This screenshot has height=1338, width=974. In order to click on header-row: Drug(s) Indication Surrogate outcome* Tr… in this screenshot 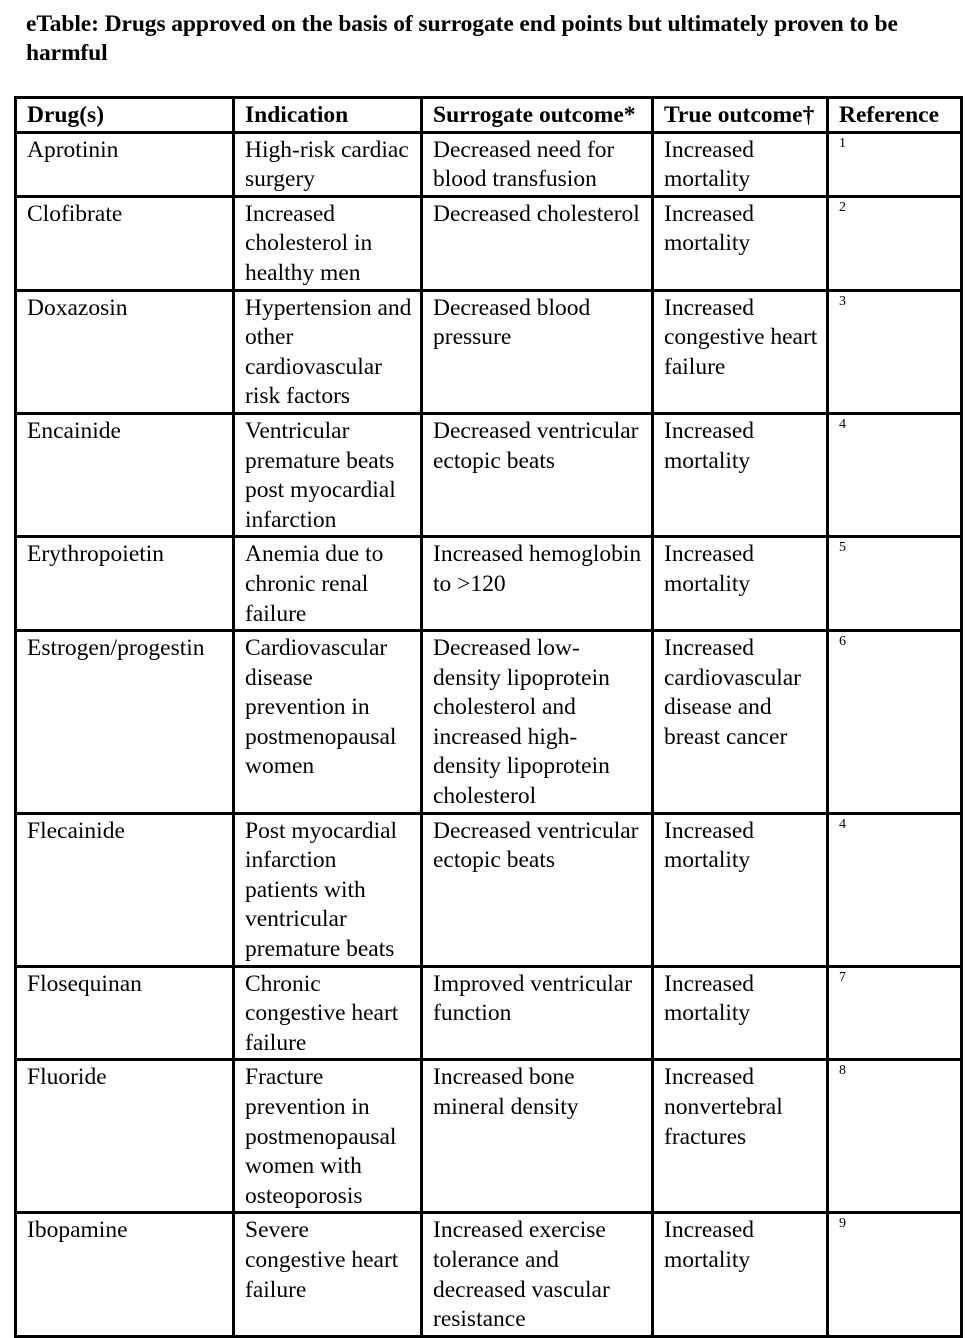, I will do `click(488, 115)`.